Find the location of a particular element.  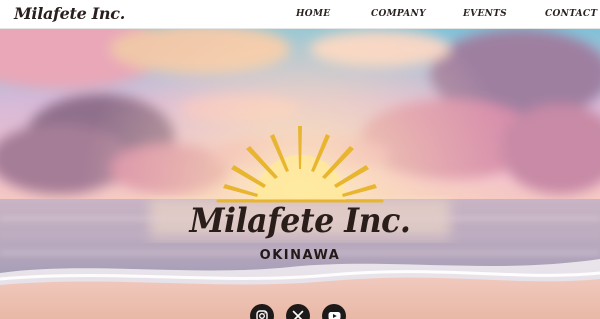

nav-home: HOME is located at coordinates (313, 14).